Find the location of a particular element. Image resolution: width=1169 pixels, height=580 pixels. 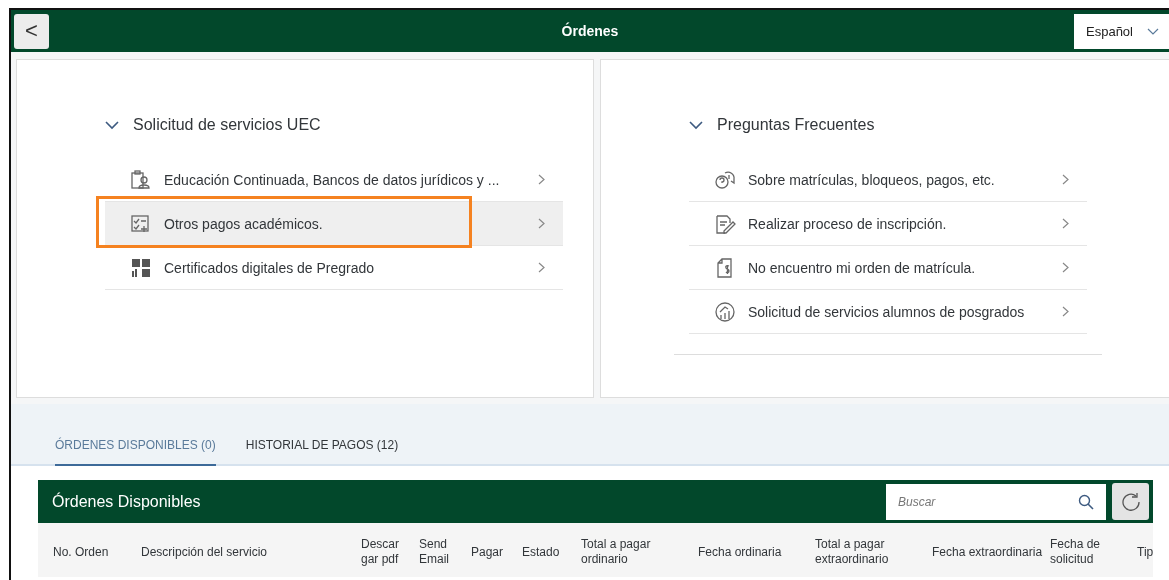

tab: HISTORIAL DE PAGOS (12) is located at coordinates (322, 452).